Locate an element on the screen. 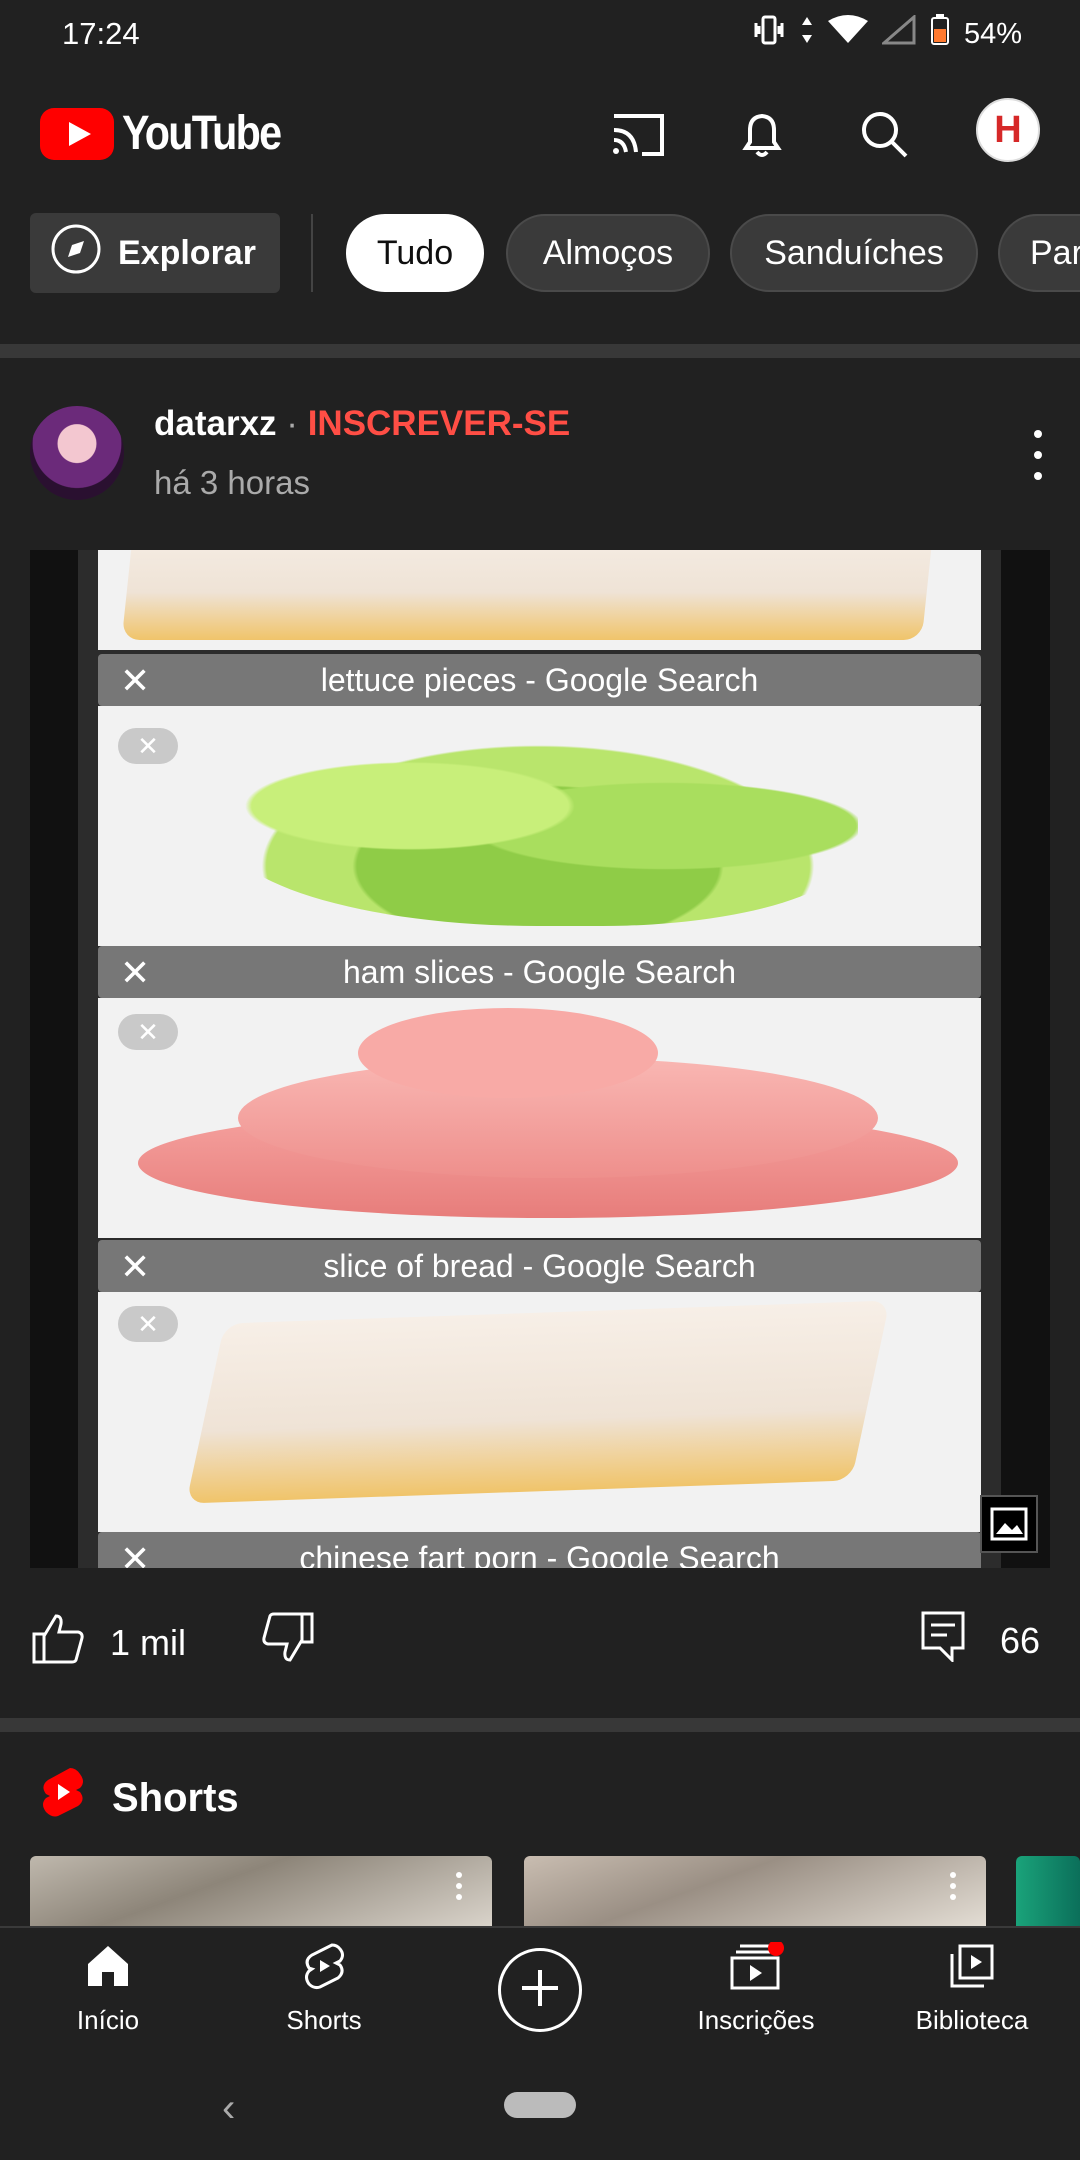 This screenshot has height=2160, width=1080. logo-text: YouTube is located at coordinates (202, 133).